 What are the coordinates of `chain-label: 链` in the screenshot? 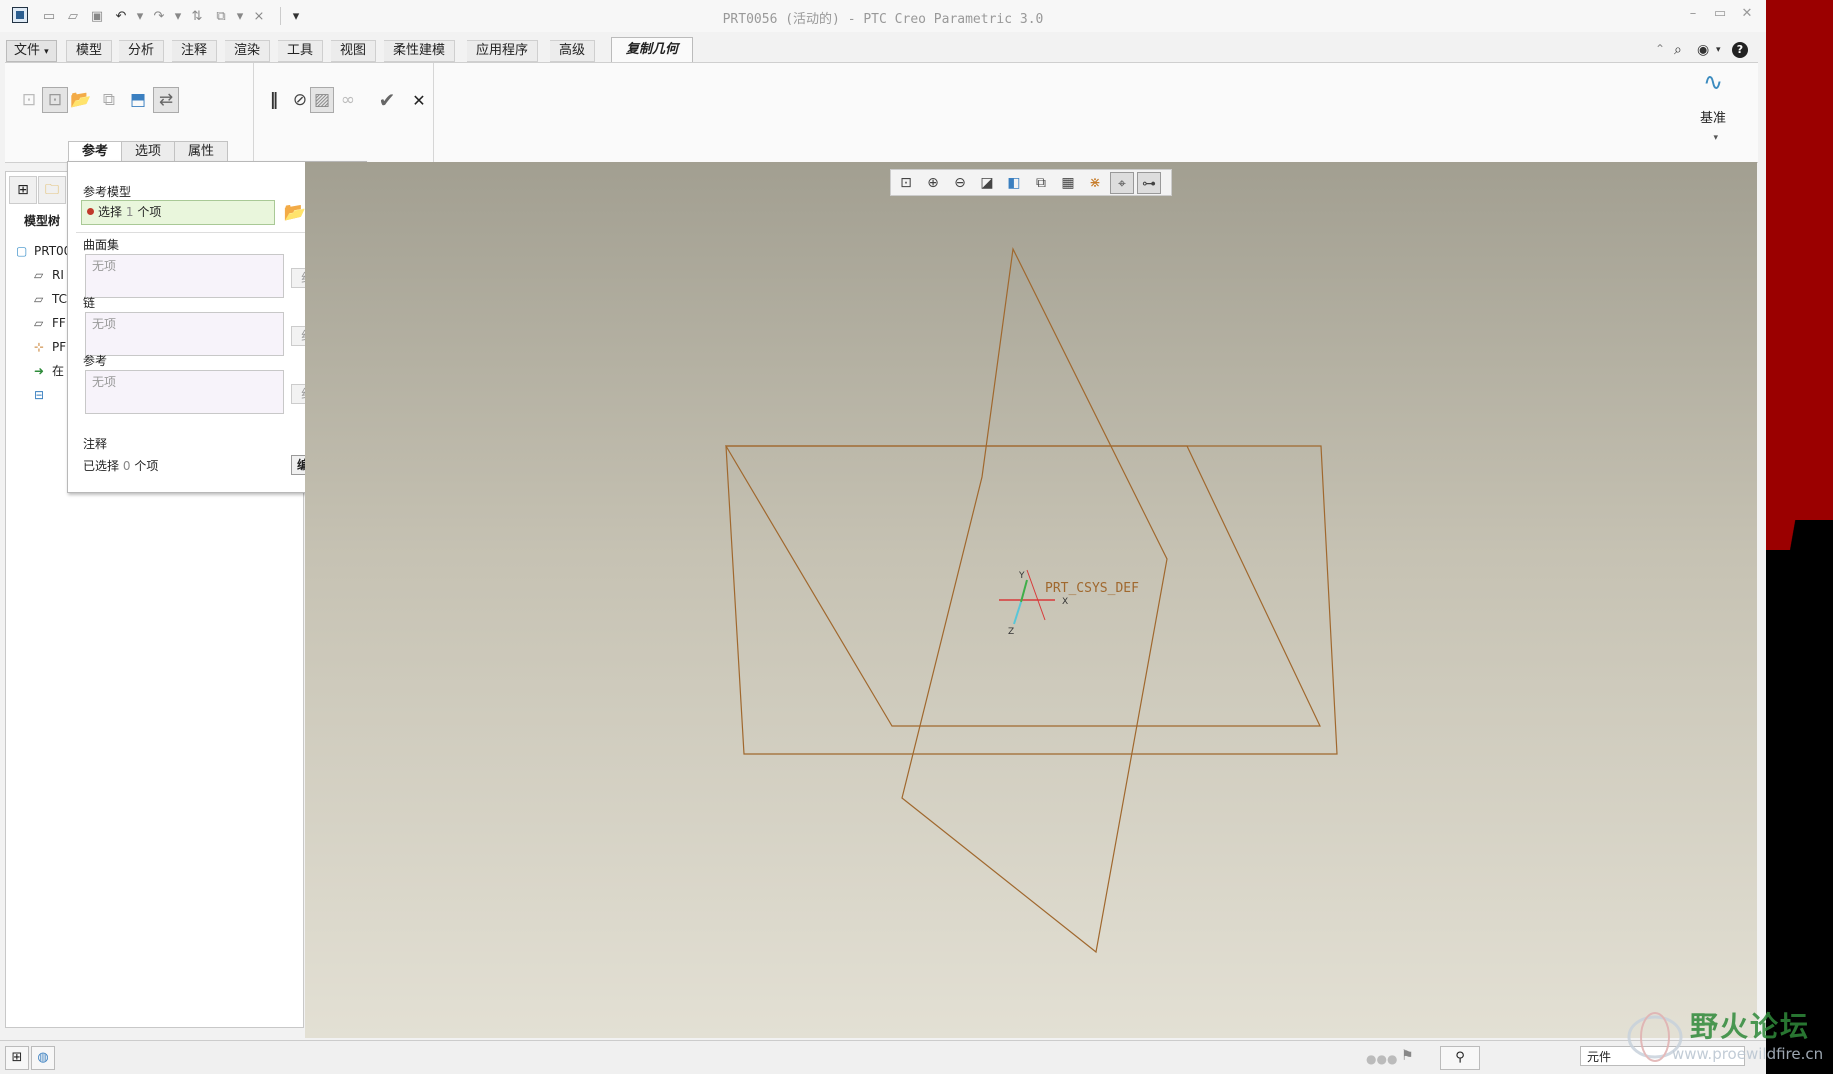 It's located at (89, 303).